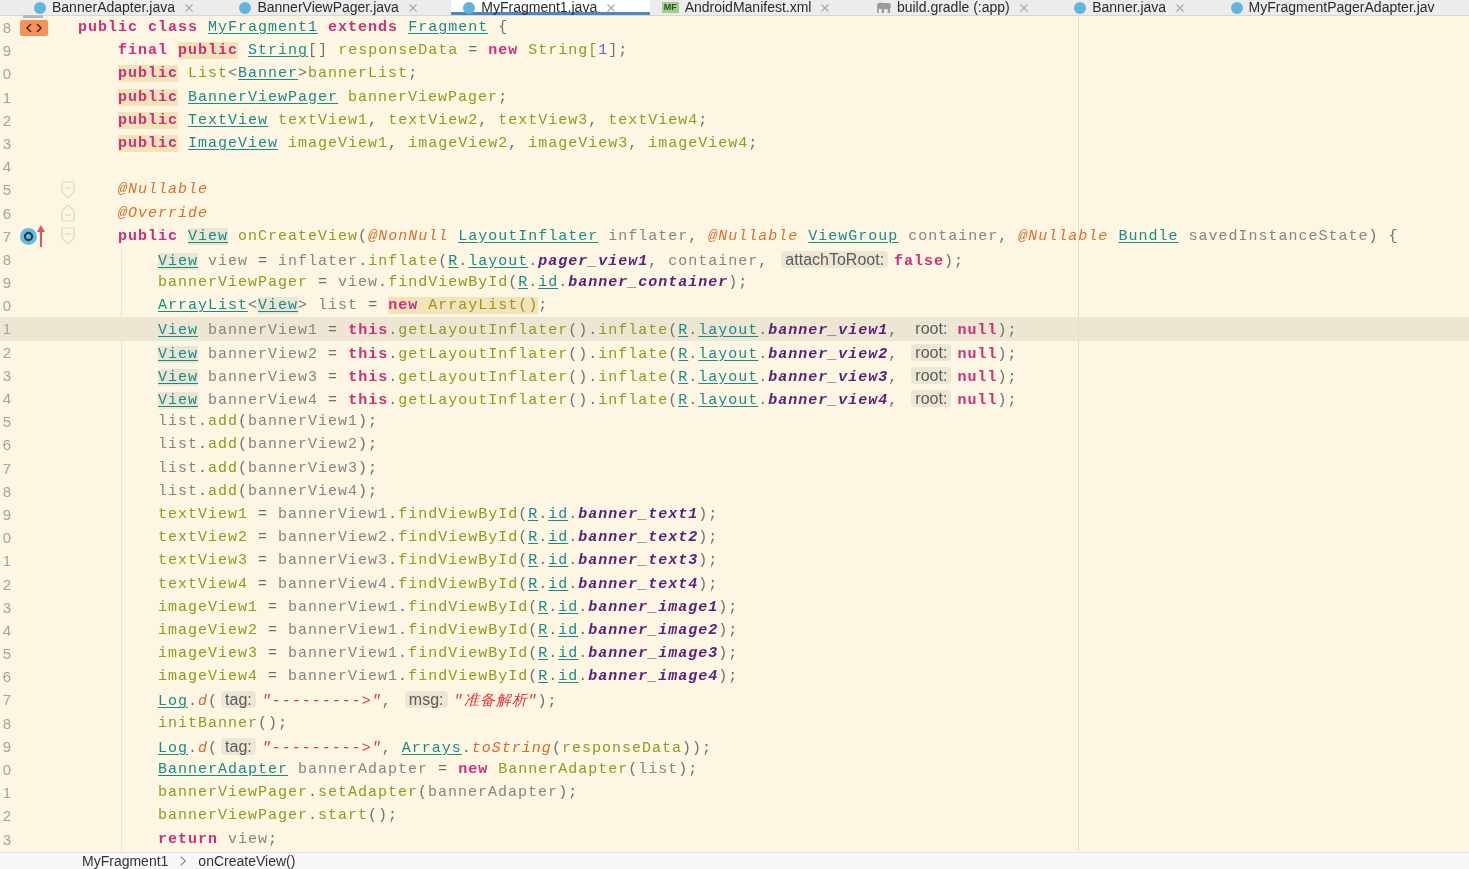 The image size is (1469, 869). Describe the element at coordinates (183, 861) in the screenshot. I see `chevron-icon` at that location.